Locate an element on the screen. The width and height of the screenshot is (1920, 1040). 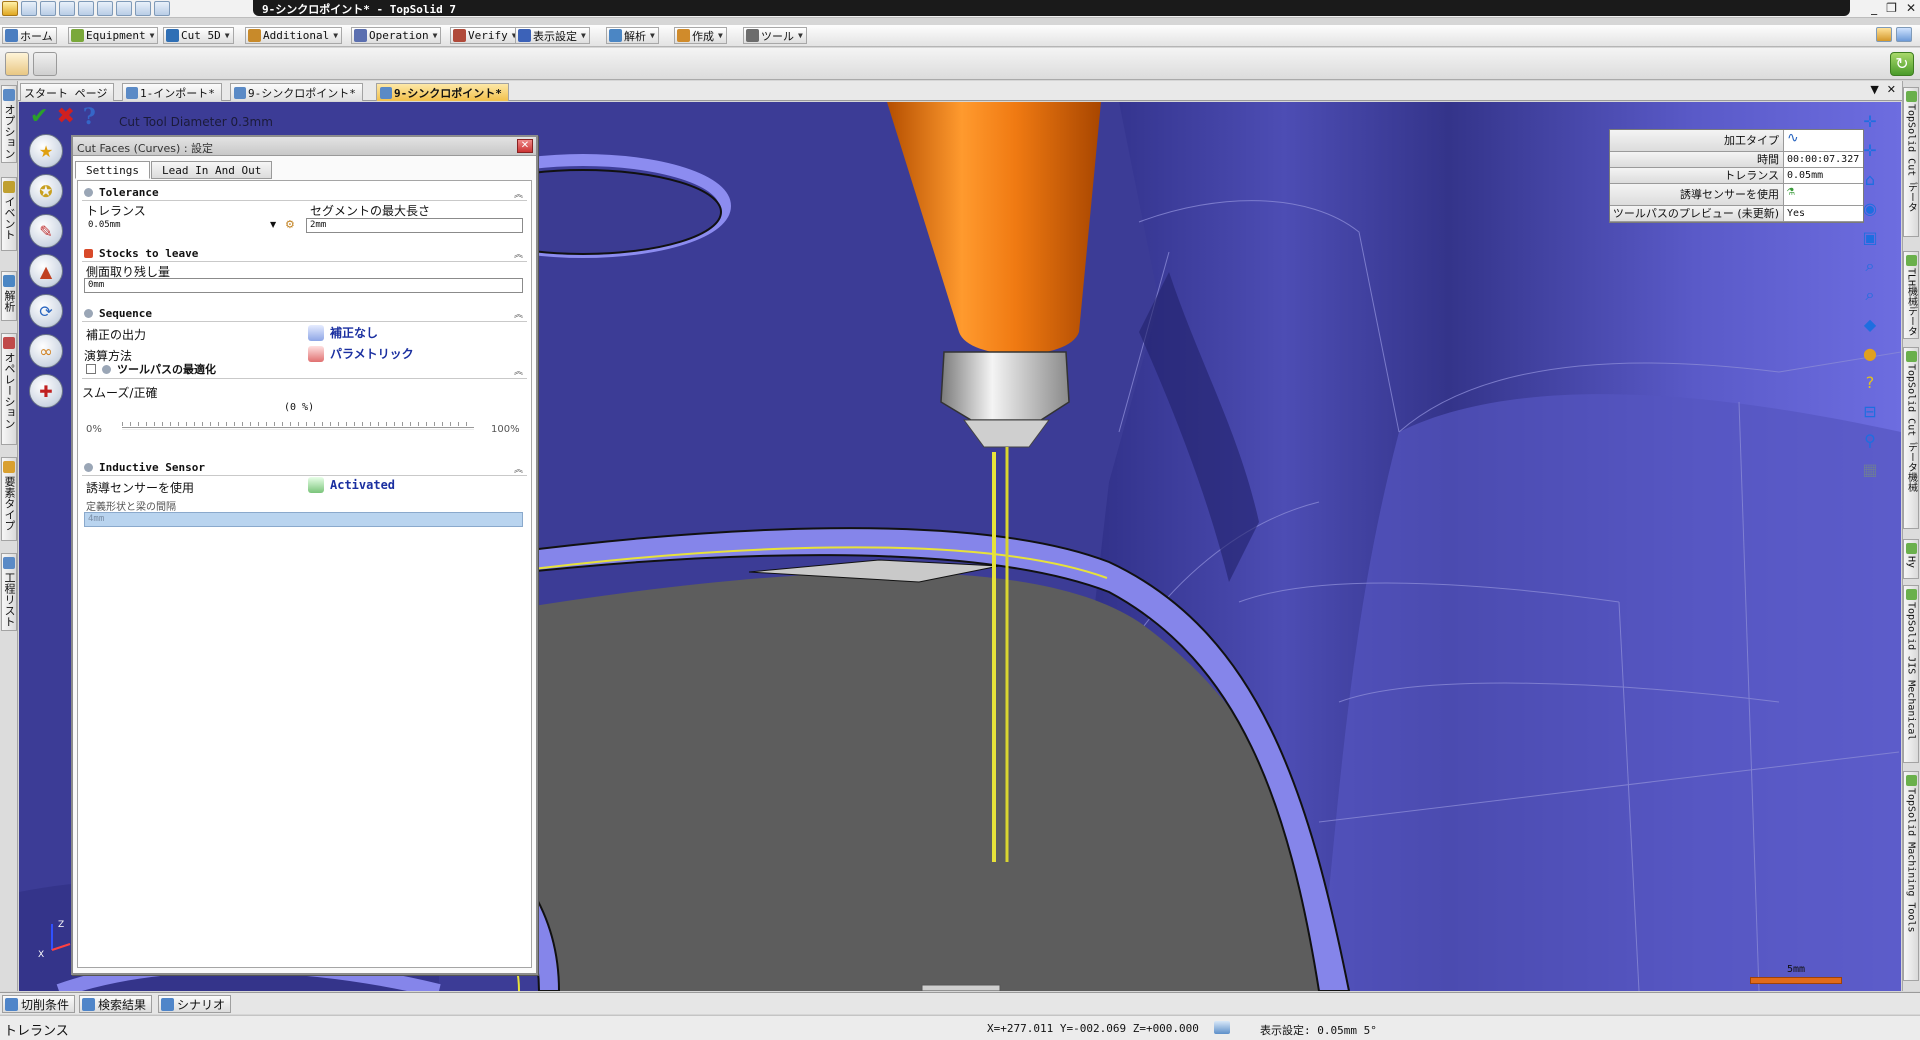
window-icon: ▣ is located at coordinates (1870, 237).